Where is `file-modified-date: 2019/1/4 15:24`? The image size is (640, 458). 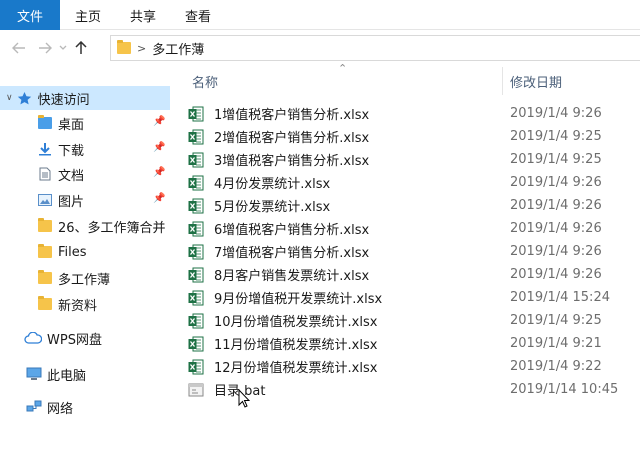 file-modified-date: 2019/1/4 15:24 is located at coordinates (560, 297).